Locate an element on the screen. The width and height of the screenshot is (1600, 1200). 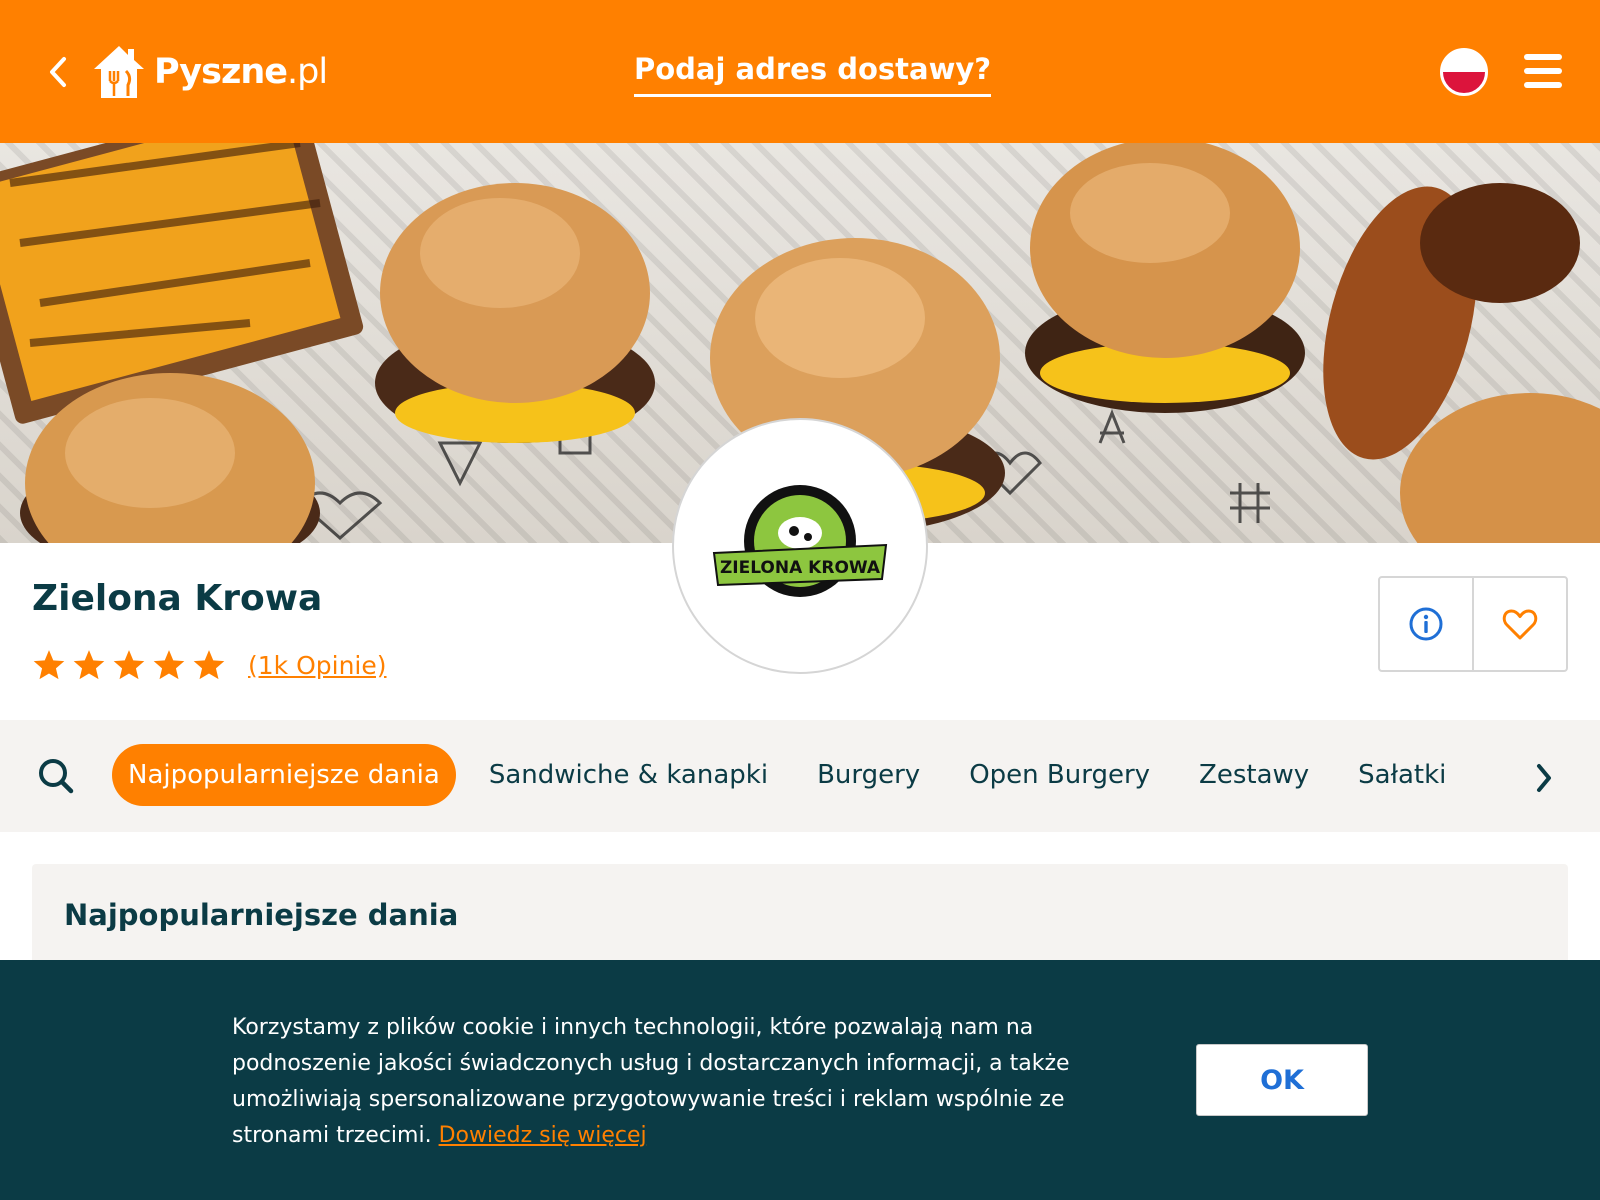
restaurant-actions is located at coordinates (1473, 624).